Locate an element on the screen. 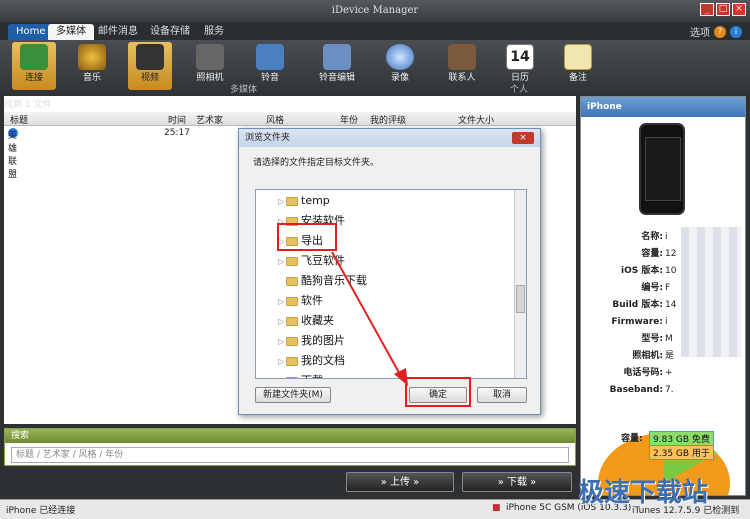 This screenshot has width=750, height=519. record-button: 录像 is located at coordinates (400, 66).